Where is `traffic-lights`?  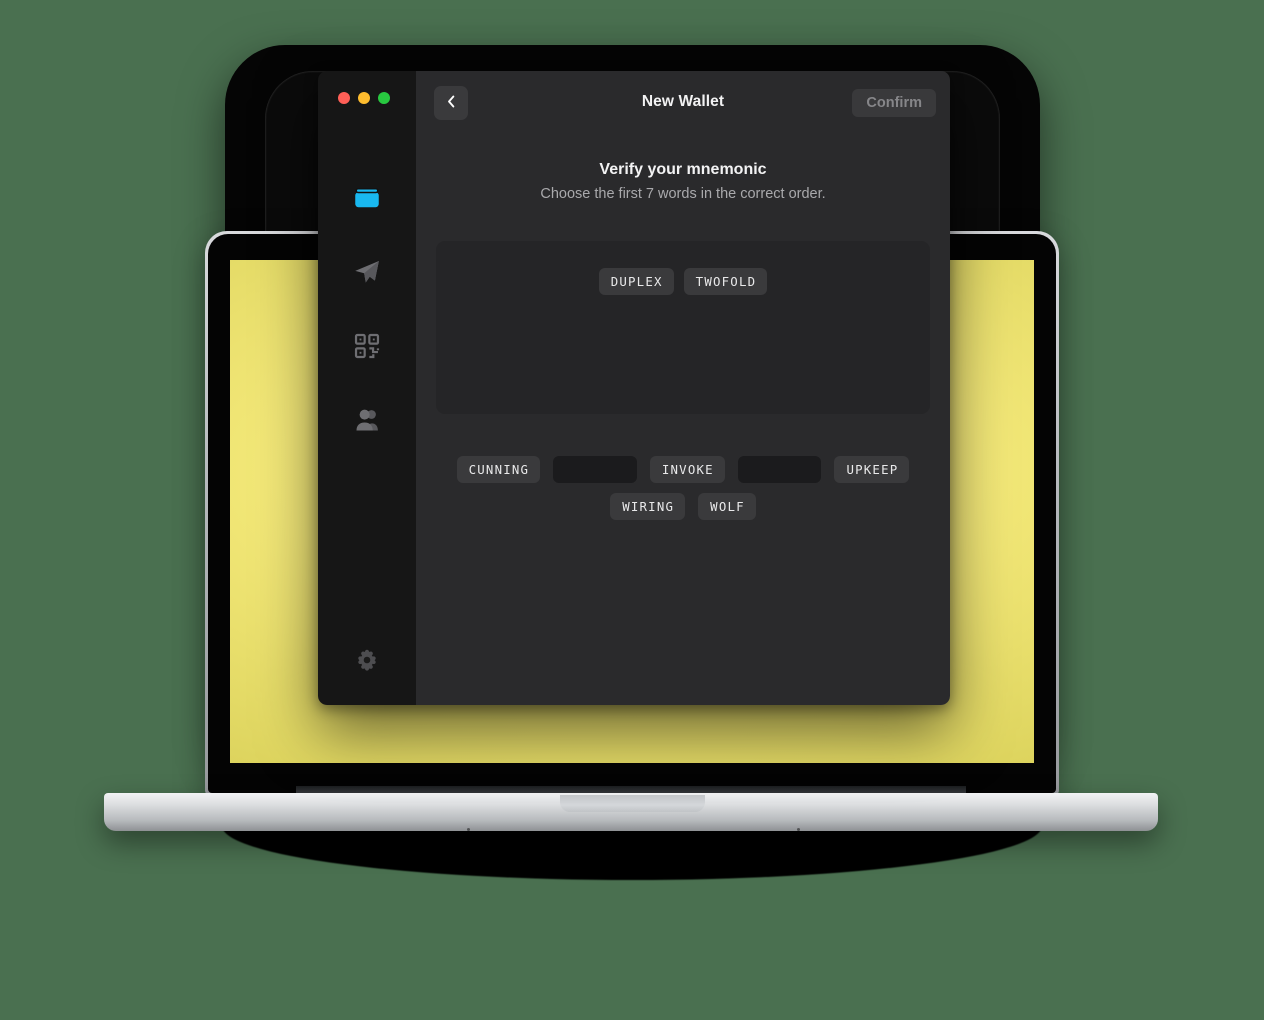 traffic-lights is located at coordinates (364, 98).